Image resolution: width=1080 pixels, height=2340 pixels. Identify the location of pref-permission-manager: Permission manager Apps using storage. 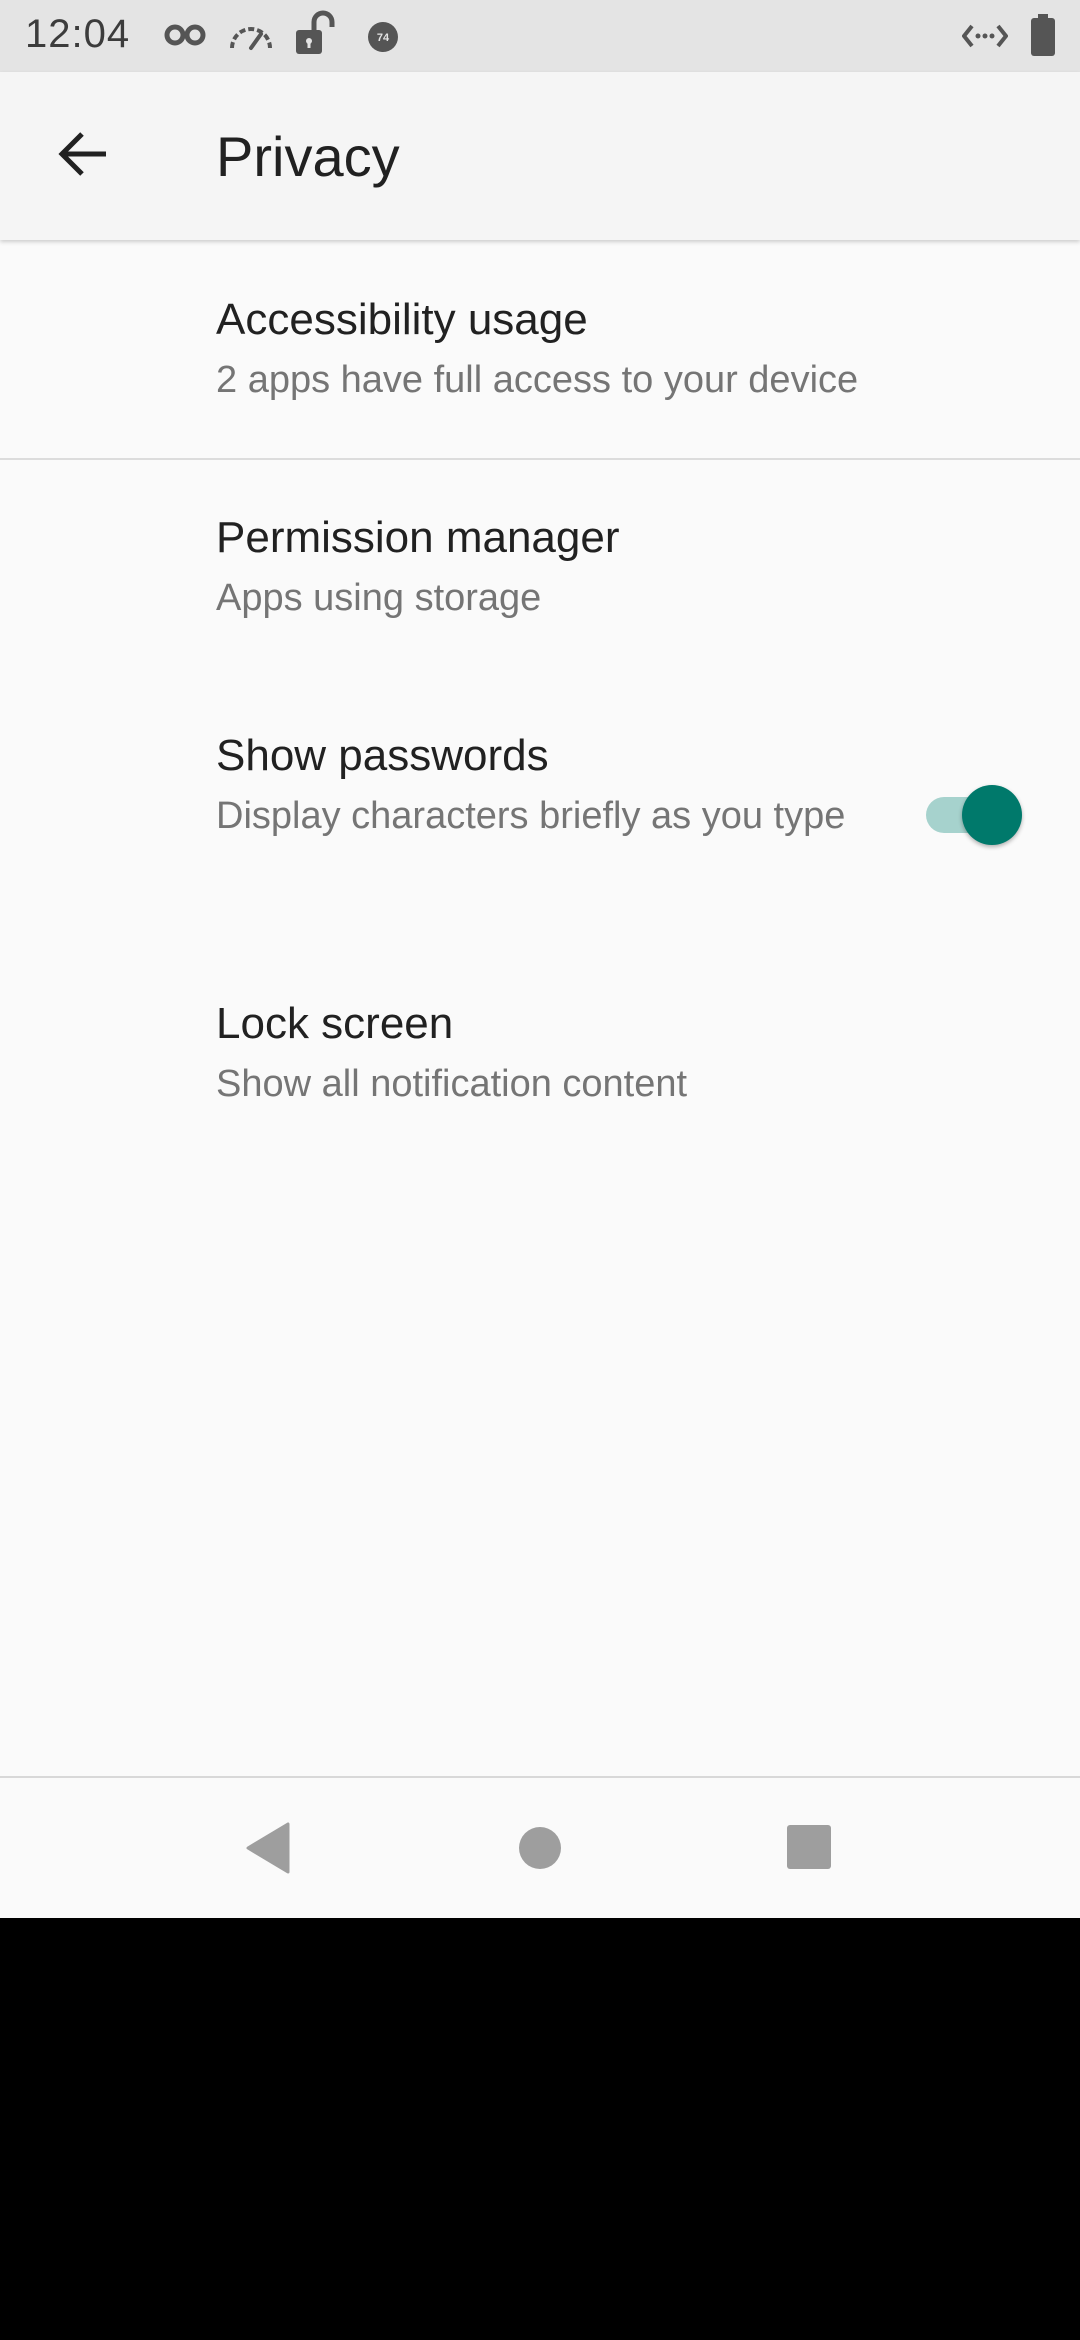
(540, 569).